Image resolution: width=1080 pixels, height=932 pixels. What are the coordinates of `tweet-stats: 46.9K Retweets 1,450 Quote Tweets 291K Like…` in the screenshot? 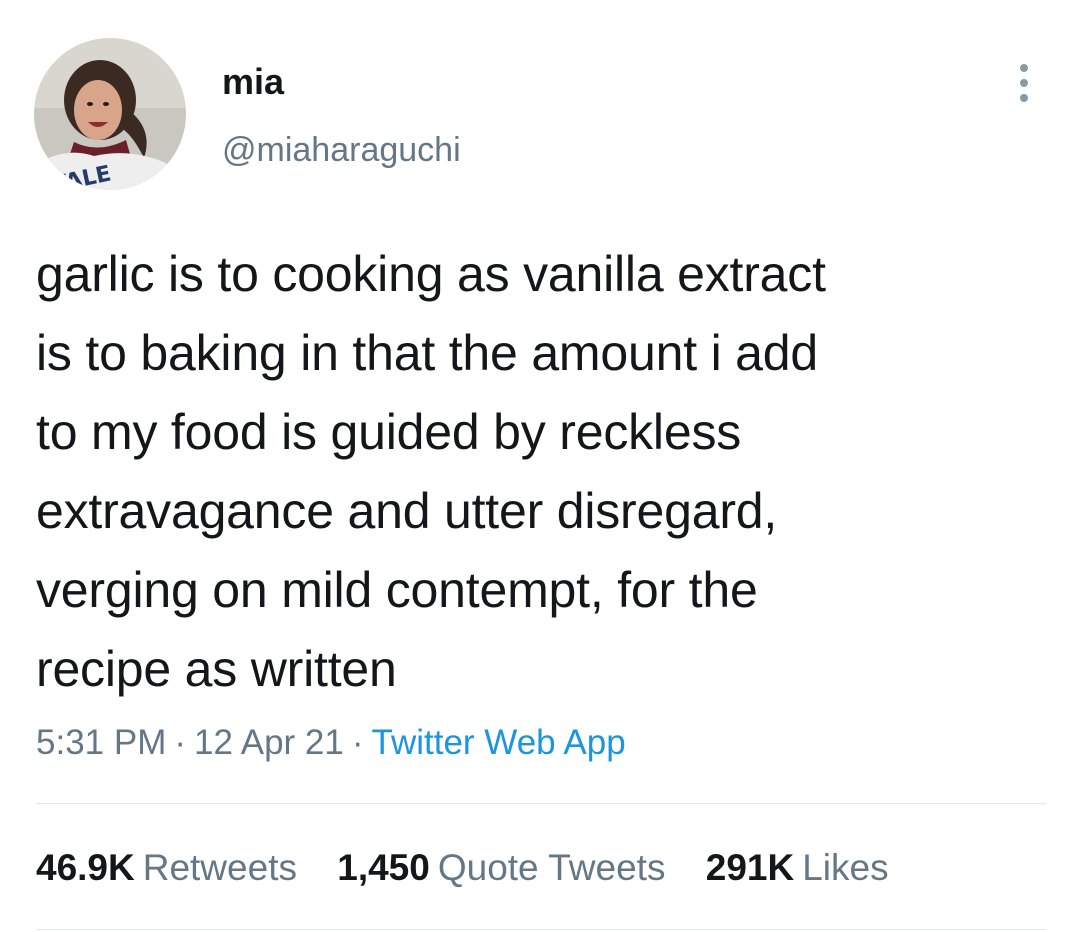 It's located at (477, 868).